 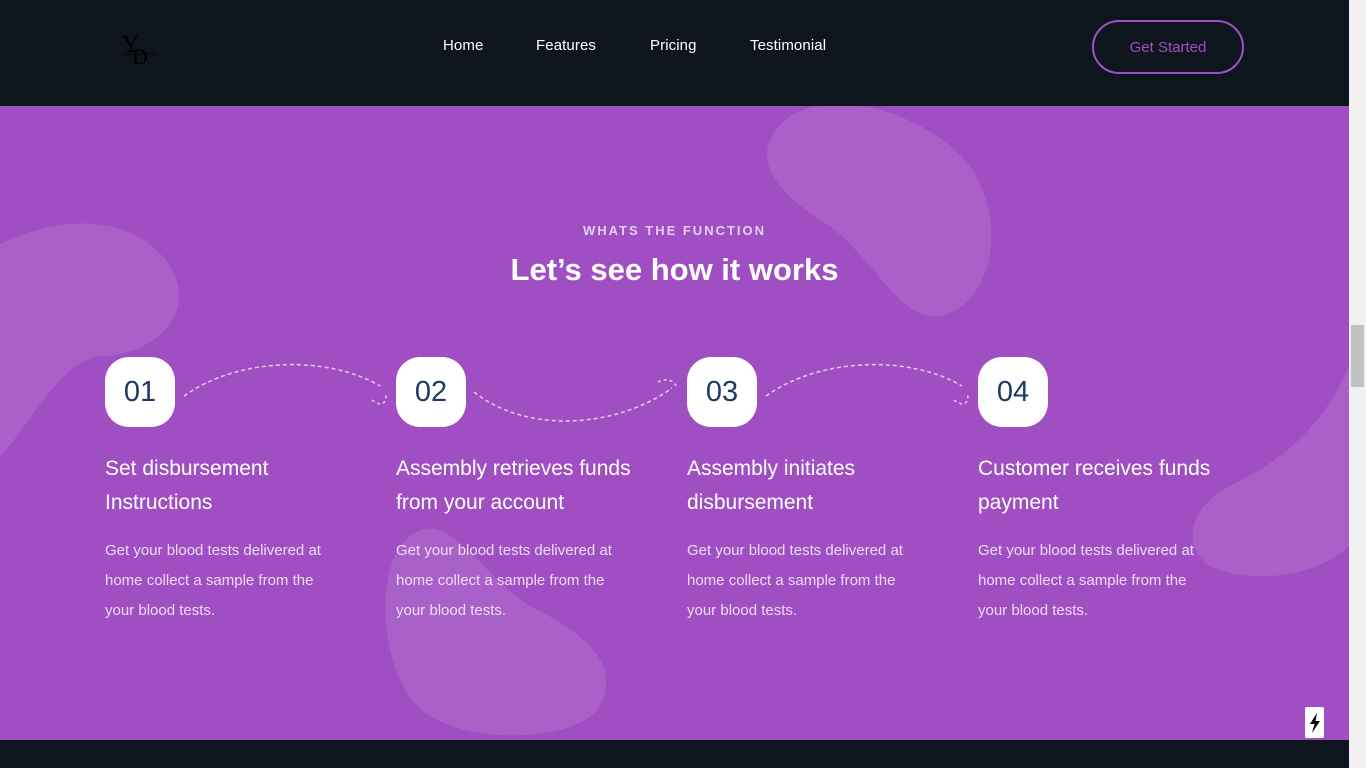 I want to click on step-number-badge: 02, so click(x=431, y=392).